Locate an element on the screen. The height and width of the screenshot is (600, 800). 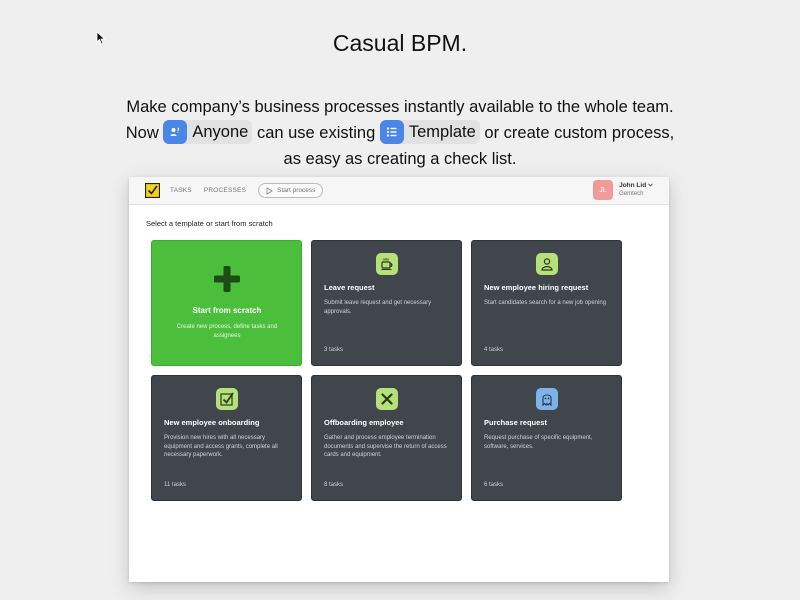
card-task-count: 6 tasks is located at coordinates (494, 485).